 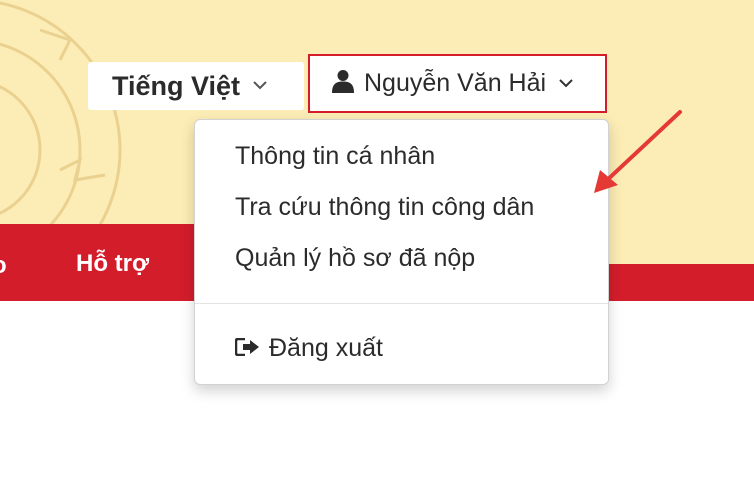 I want to click on user-name: Nguyễn Văn Hải, so click(x=455, y=83).